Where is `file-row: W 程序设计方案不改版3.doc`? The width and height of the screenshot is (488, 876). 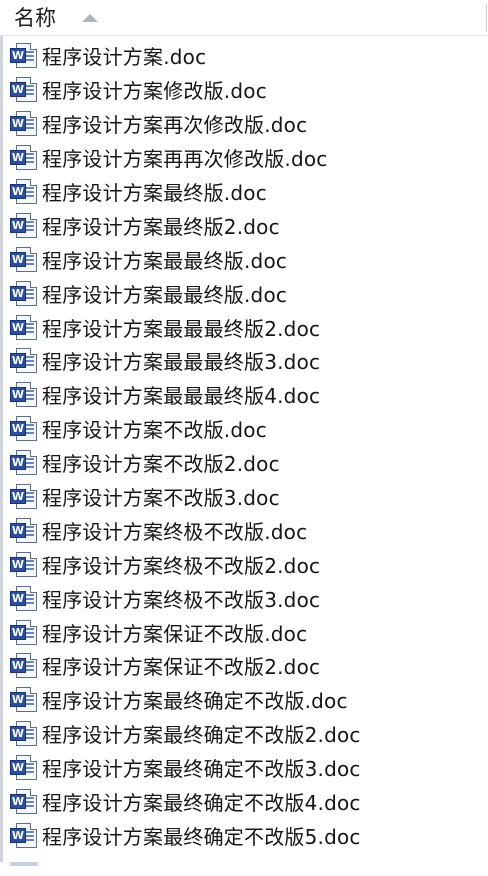
file-row: W 程序设计方案不改版3.doc is located at coordinates (244, 497).